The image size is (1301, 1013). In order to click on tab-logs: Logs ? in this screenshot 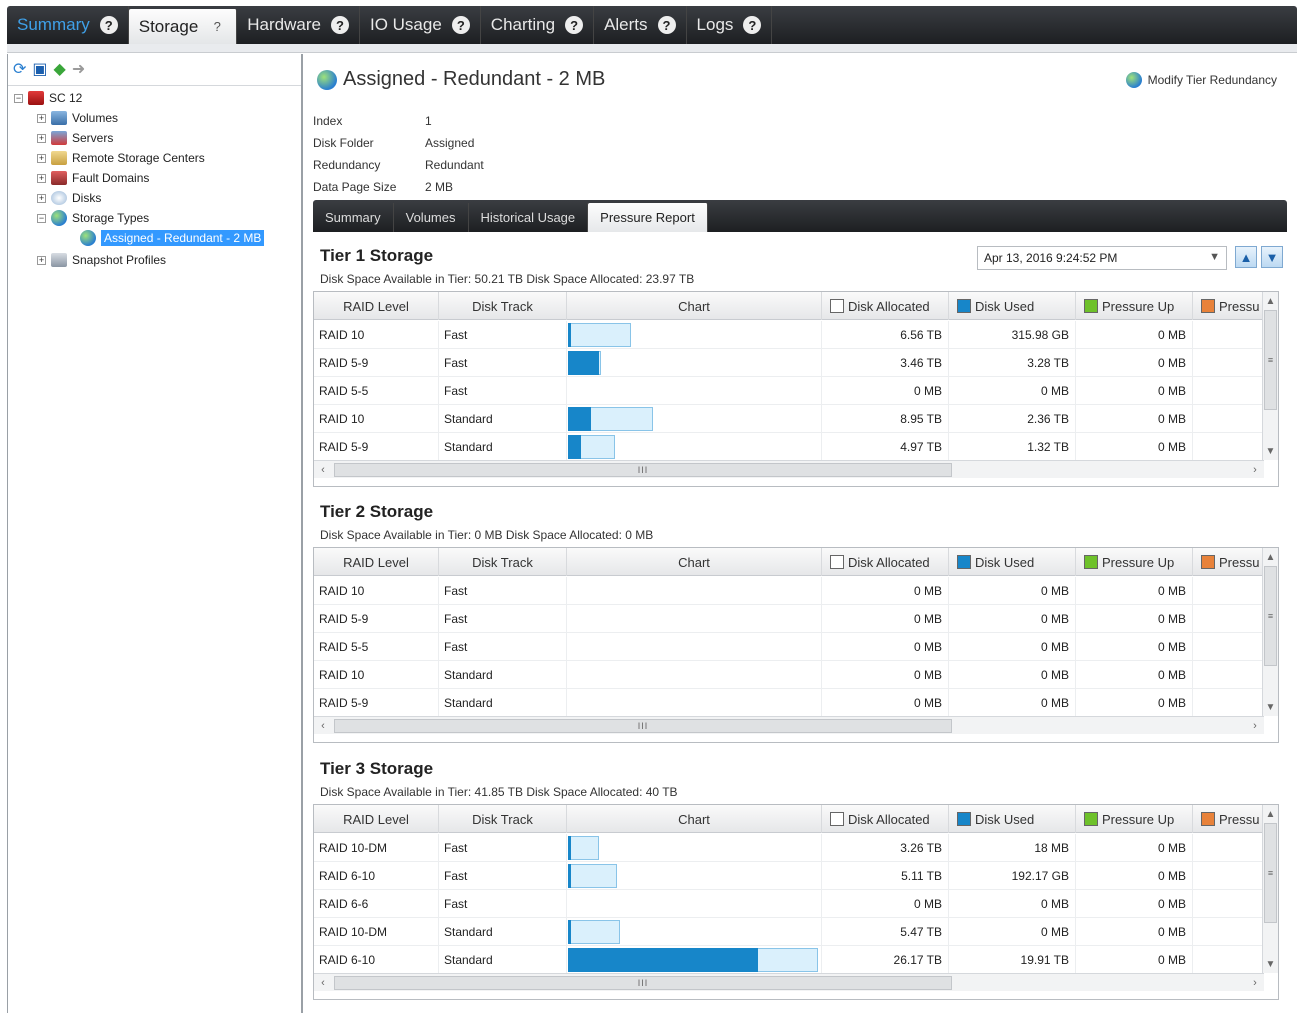, I will do `click(730, 25)`.